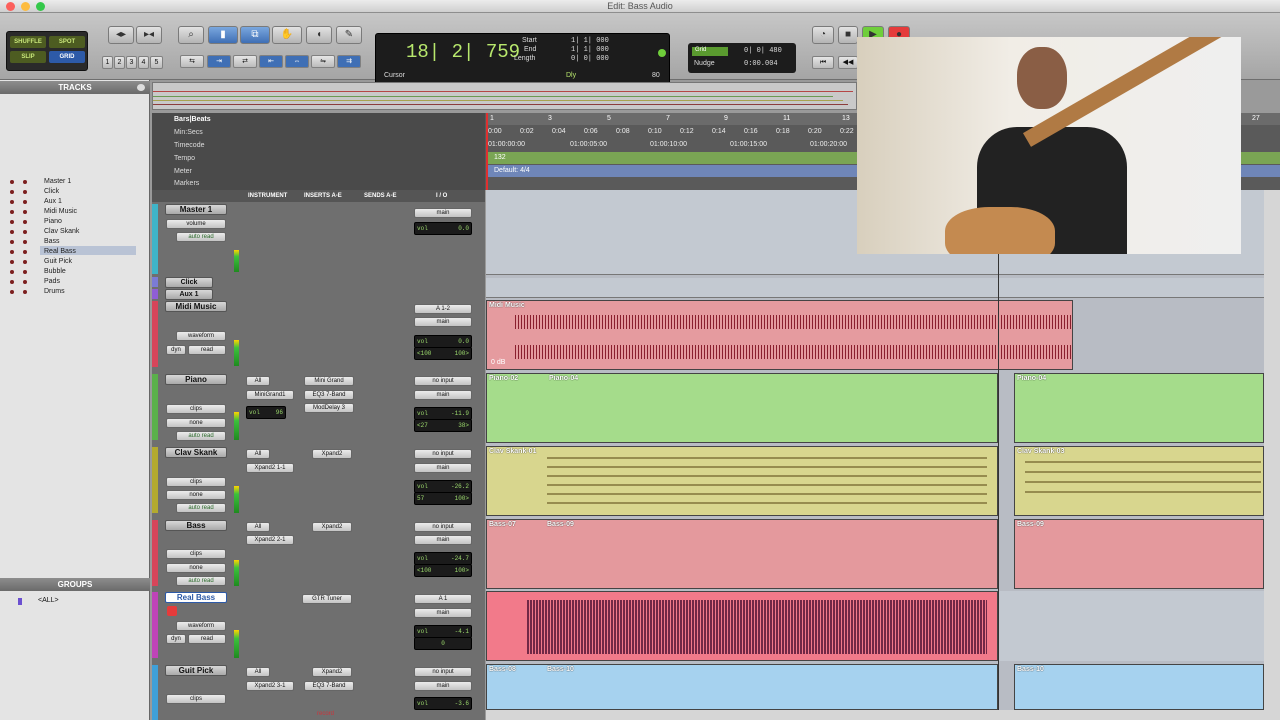  What do you see at coordinates (329, 408) in the screenshot?
I see `piano-insert-3: ModDelay 3` at bounding box center [329, 408].